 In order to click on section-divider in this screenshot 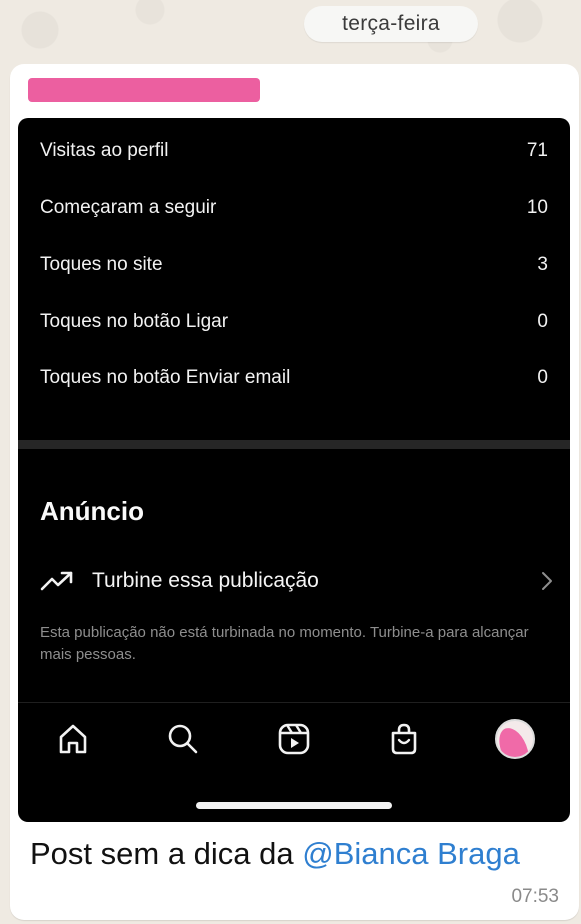, I will do `click(294, 444)`.